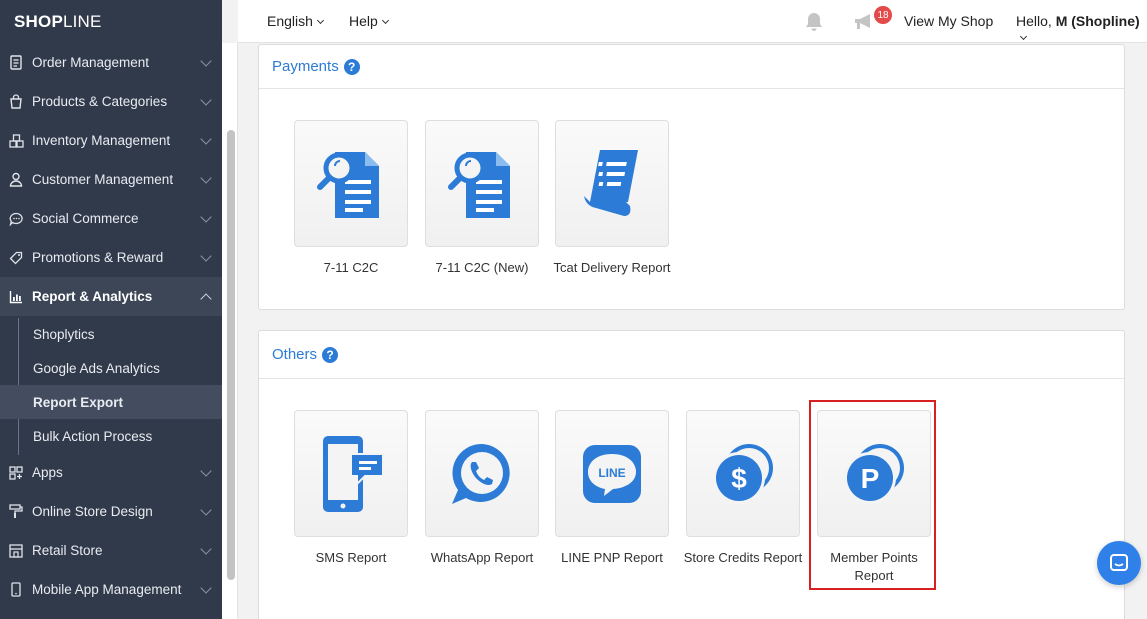 The height and width of the screenshot is (619, 1147). What do you see at coordinates (111, 472) in the screenshot?
I see `sidebar-item-apps: Apps` at bounding box center [111, 472].